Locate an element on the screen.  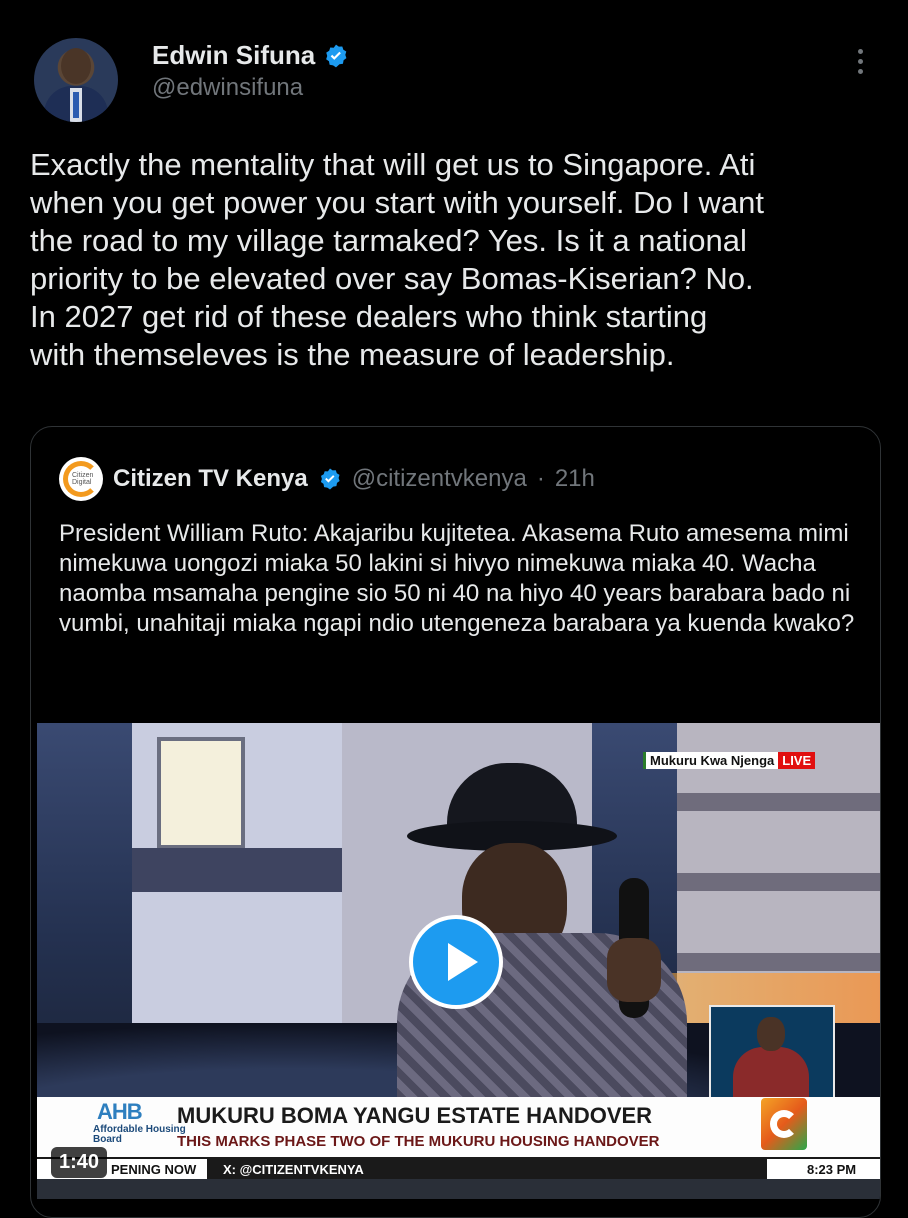
ticker-handle: X: @CITIZENTVKENYA is located at coordinates (293, 1169).